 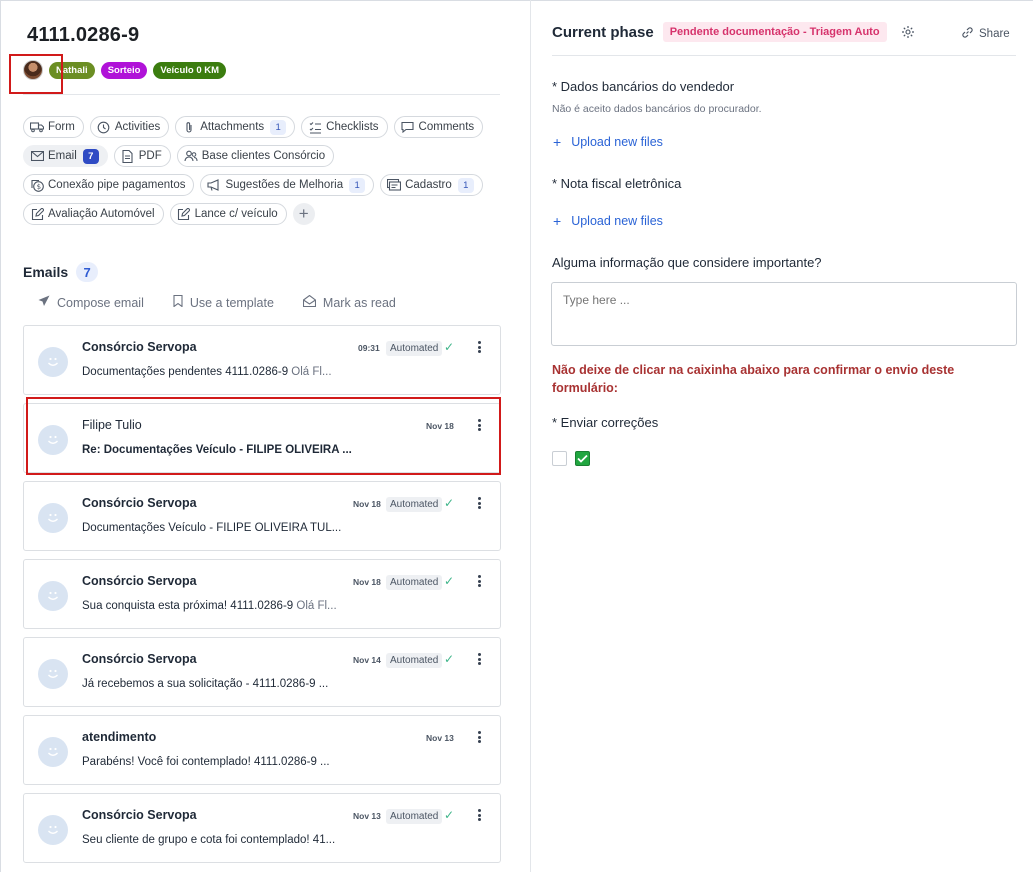 I want to click on chip-conexao-pagamentos: $ Conexão pipe pagamentos, so click(x=109, y=185).